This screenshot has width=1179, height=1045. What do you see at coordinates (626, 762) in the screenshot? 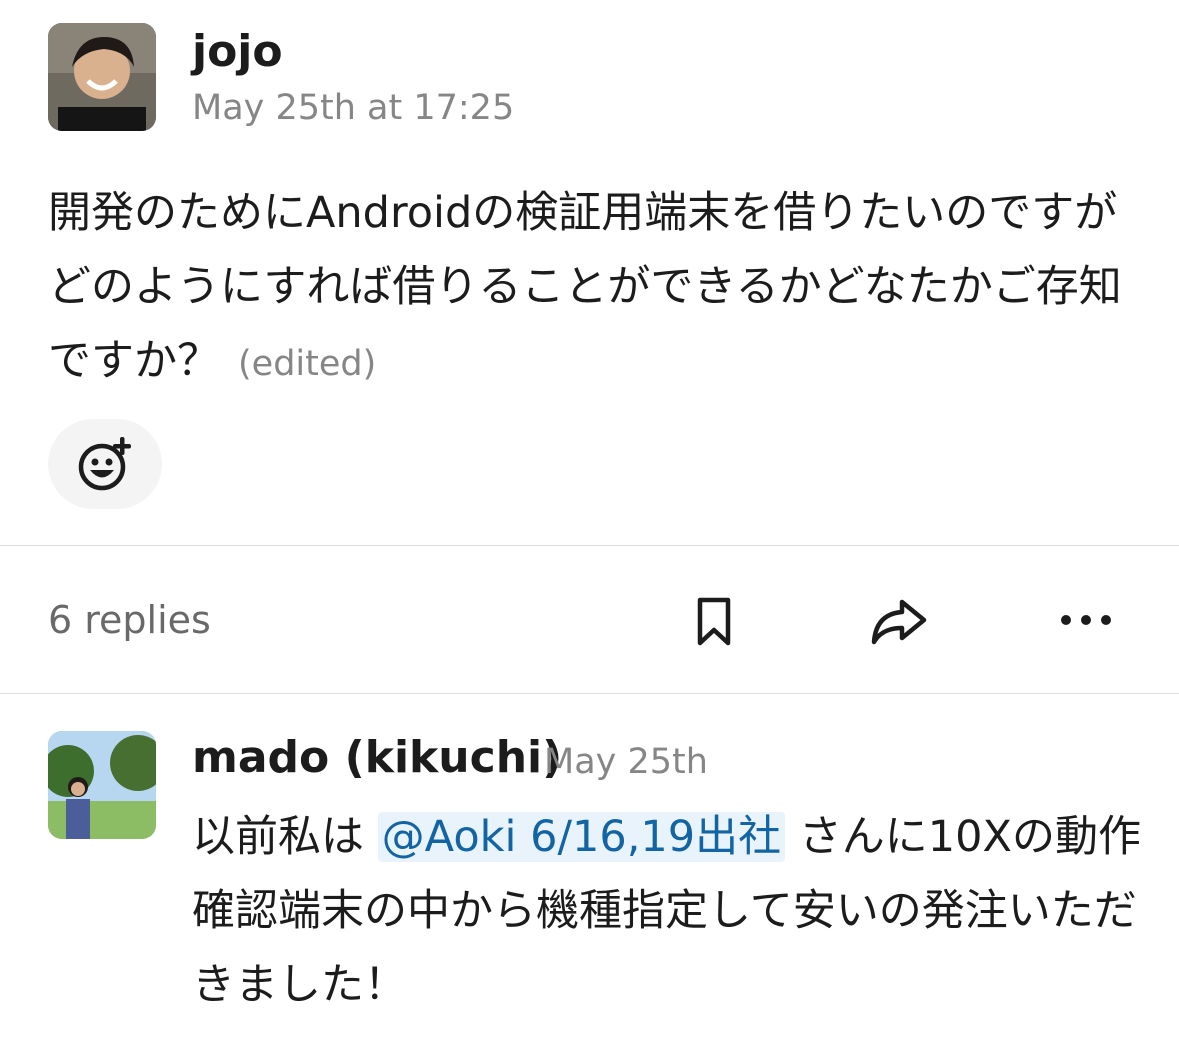
I see `reply-timestamp: May 25th` at bounding box center [626, 762].